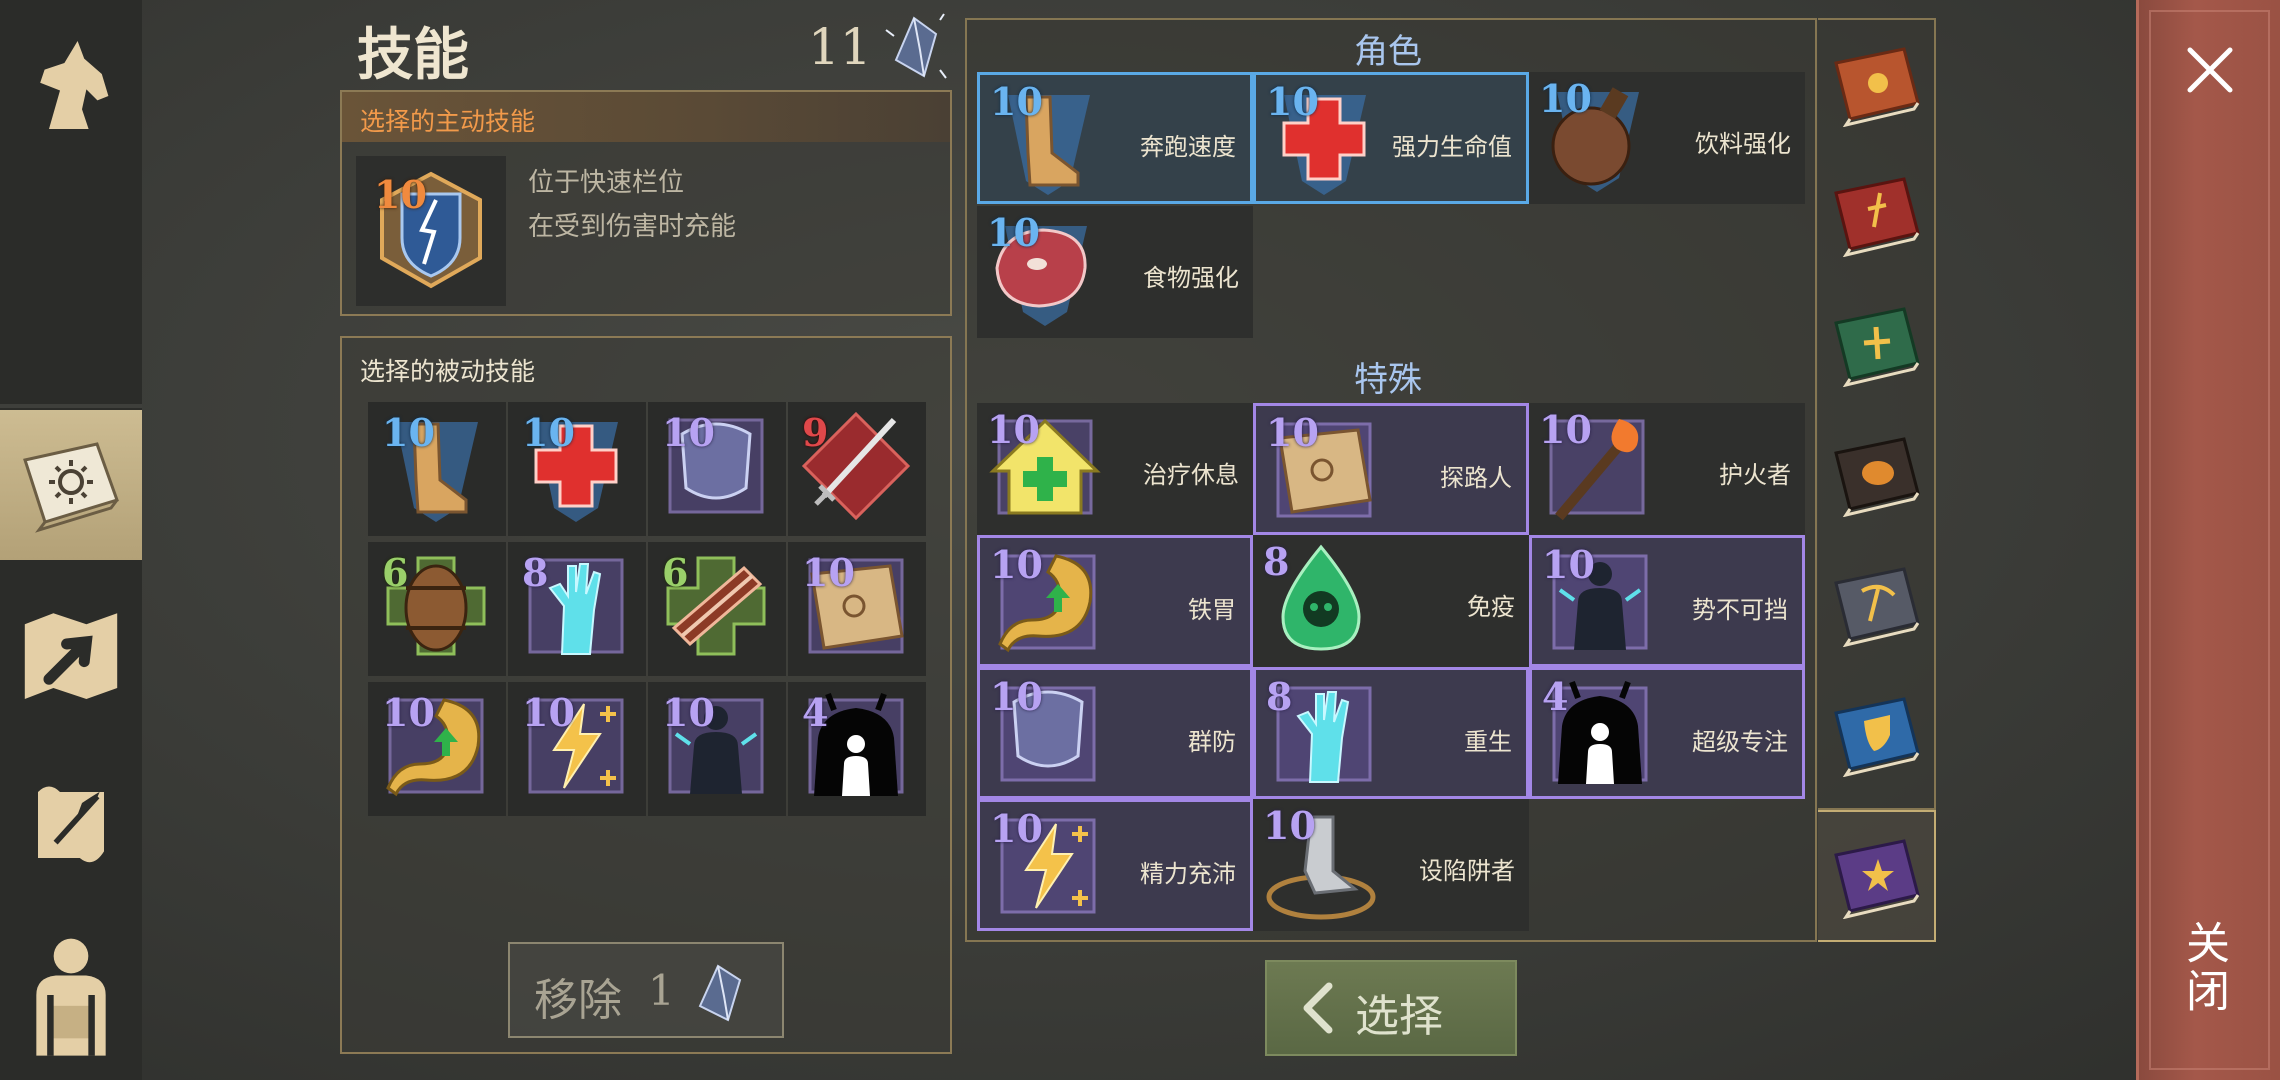 This screenshot has height=1080, width=2280. Describe the element at coordinates (1667, 733) in the screenshot. I see `skill-card-super-focus: 4 超级专注` at that location.